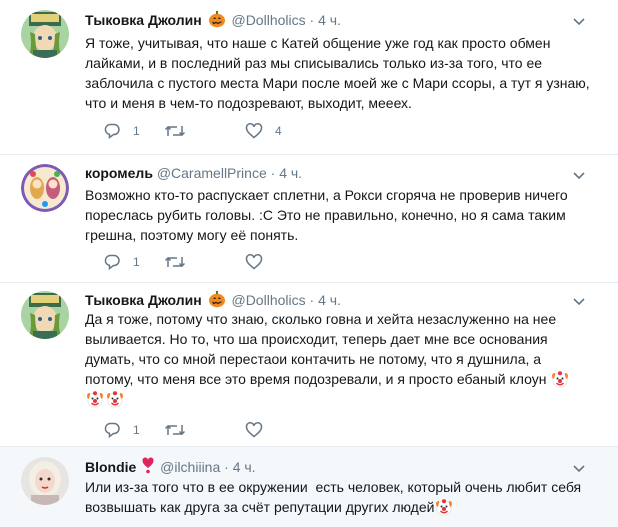  What do you see at coordinates (190, 467) in the screenshot?
I see `user-handle: @ilchiiina` at bounding box center [190, 467].